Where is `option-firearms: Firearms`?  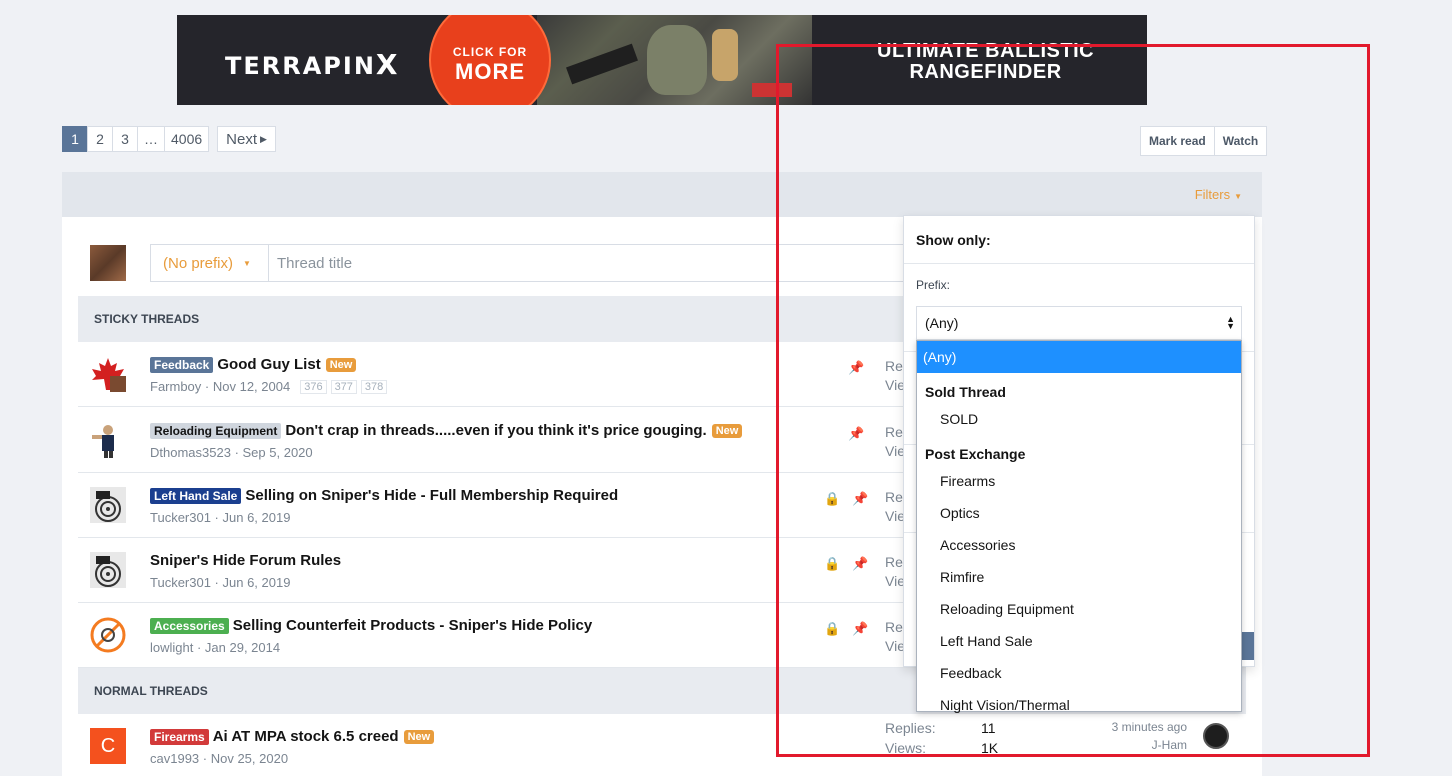 option-firearms: Firearms is located at coordinates (1079, 481).